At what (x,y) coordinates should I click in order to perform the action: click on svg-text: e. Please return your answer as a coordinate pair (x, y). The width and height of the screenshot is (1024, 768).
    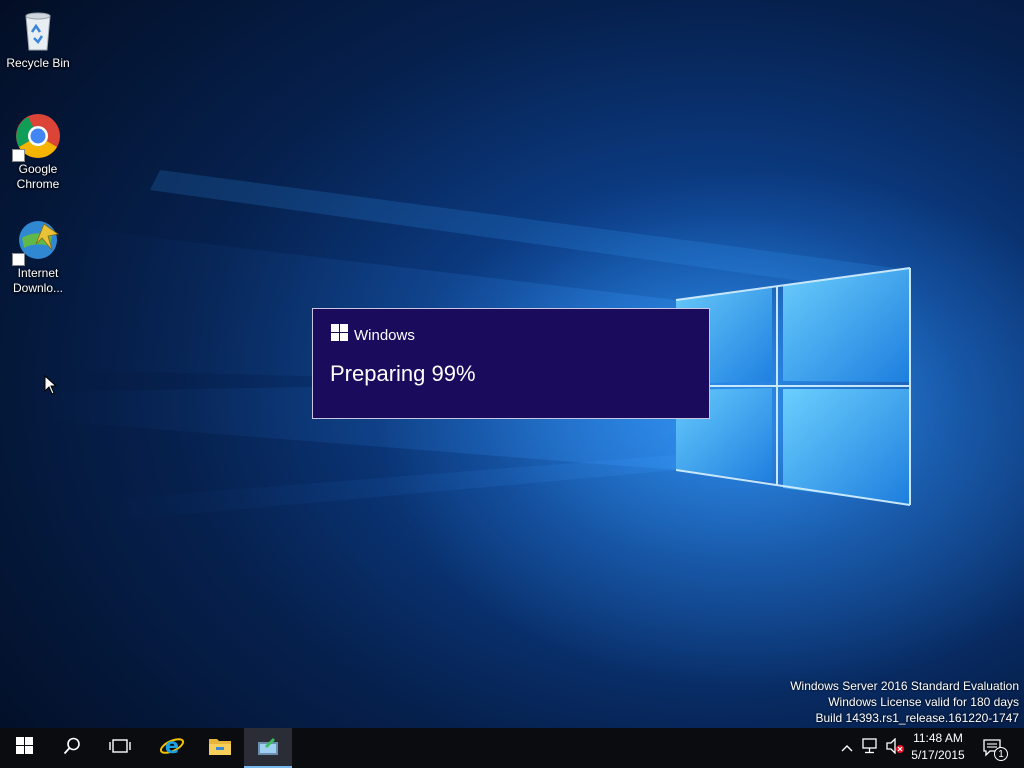
    Looking at the image, I should click on (172, 746).